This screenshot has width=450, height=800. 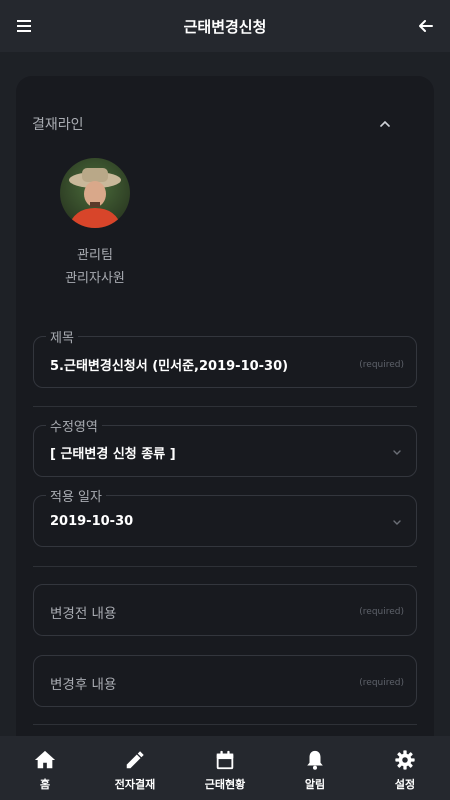 I want to click on arrow-left-icon, so click(x=426, y=26).